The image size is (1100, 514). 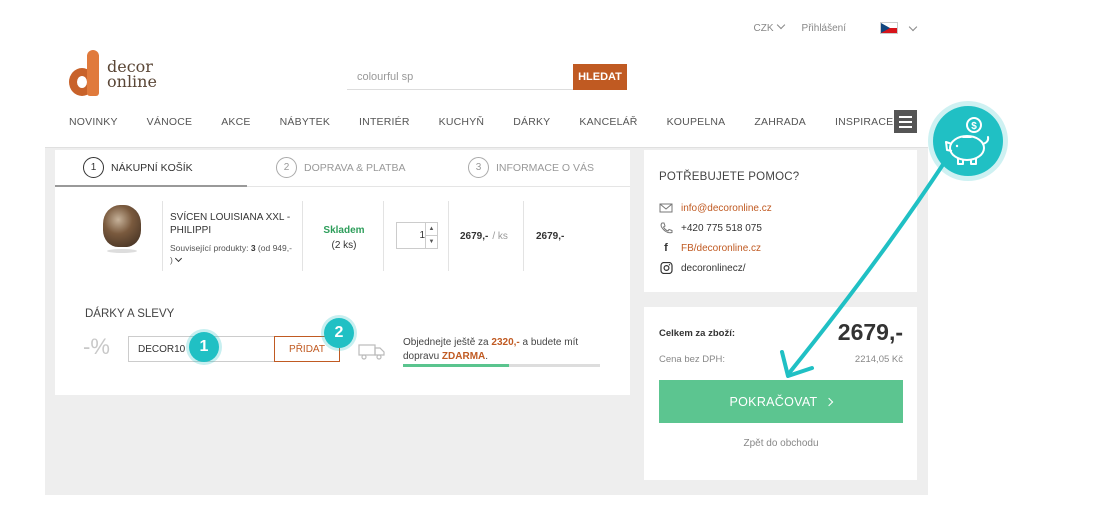 What do you see at coordinates (170, 122) in the screenshot?
I see `nav-item-vanoce: VÁNOCE` at bounding box center [170, 122].